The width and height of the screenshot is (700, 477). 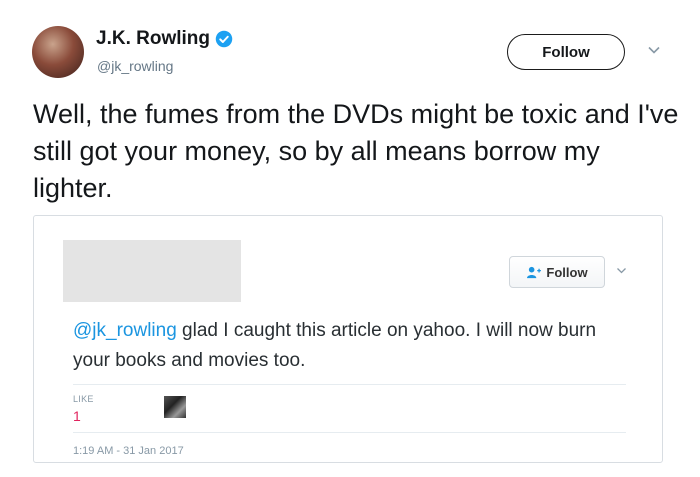 What do you see at coordinates (621, 270) in the screenshot?
I see `embedded-chevron-down-icon` at bounding box center [621, 270].